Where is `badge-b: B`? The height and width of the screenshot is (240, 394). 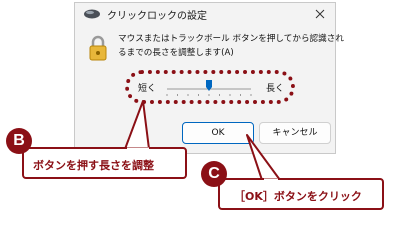
badge-b: B is located at coordinates (19, 141).